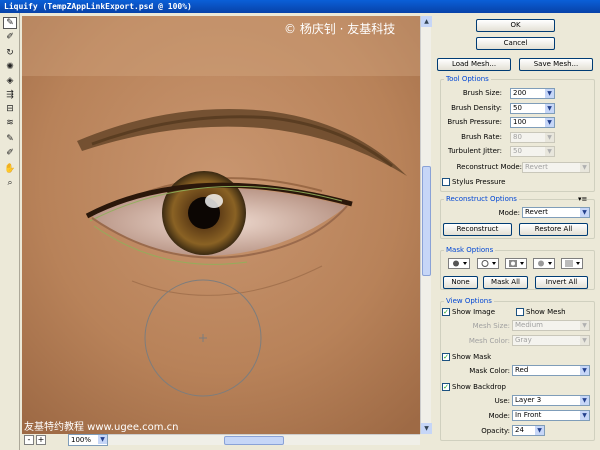  I want to click on brush-rate-value: 80, so click(517, 137).